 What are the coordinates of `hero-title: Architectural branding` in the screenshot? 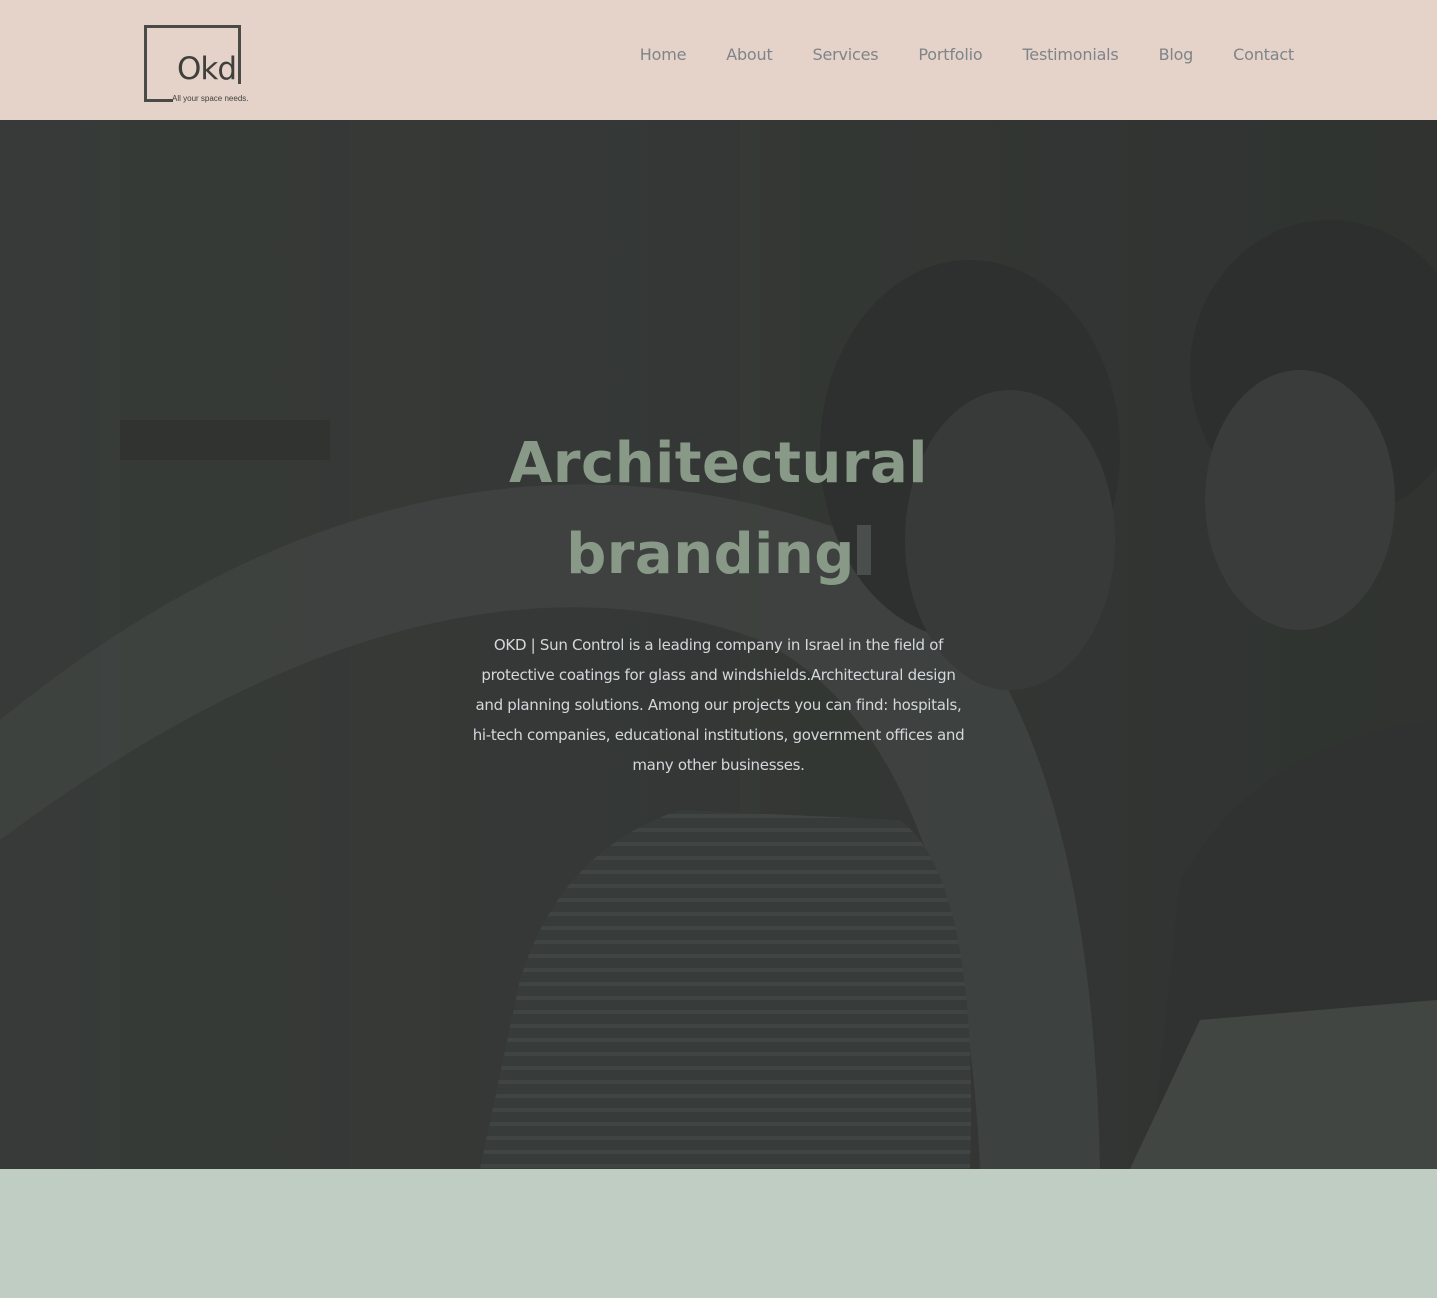 It's located at (718, 509).